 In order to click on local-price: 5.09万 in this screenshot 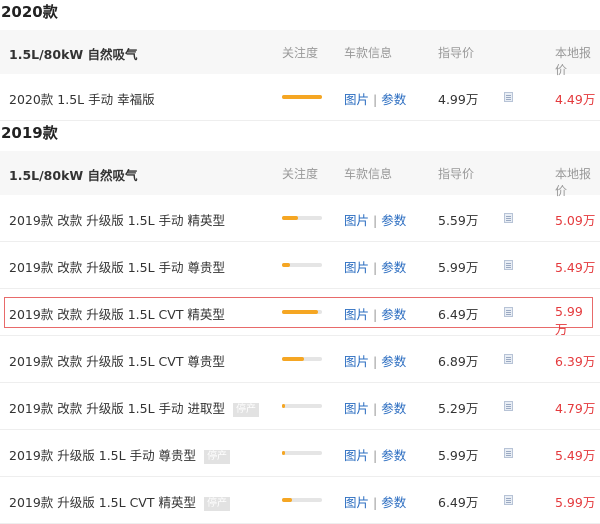, I will do `click(575, 219)`.